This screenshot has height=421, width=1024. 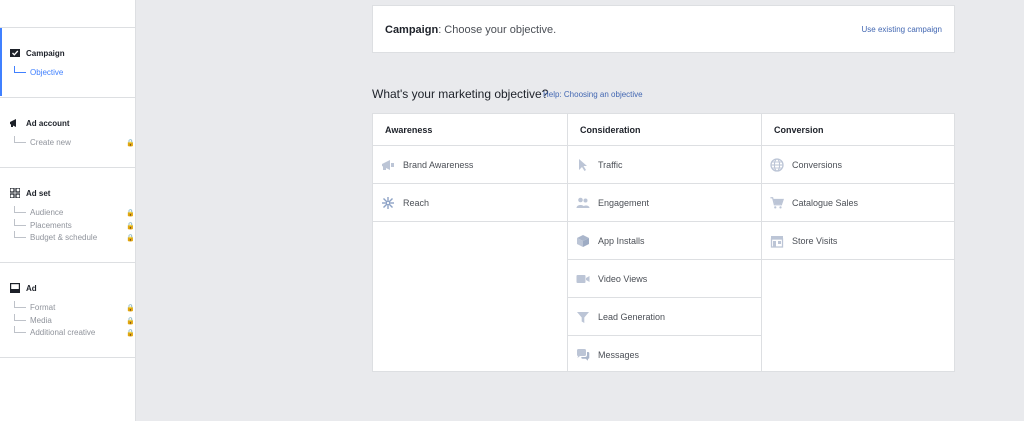 I want to click on objective-label: Reach, so click(x=416, y=202).